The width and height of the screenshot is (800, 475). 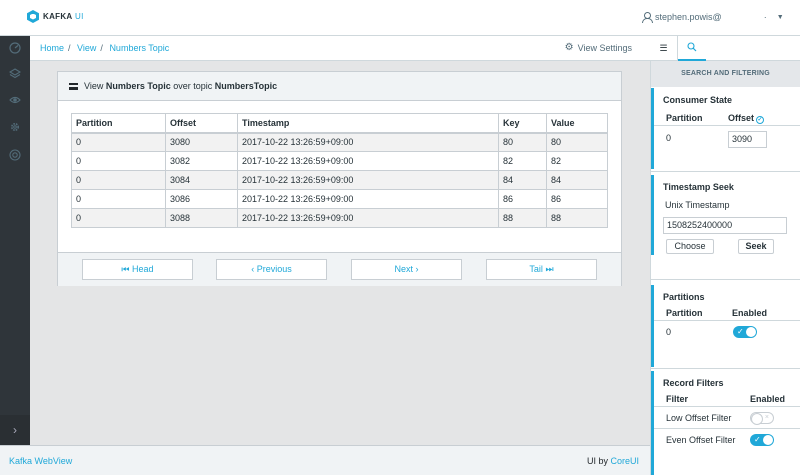 What do you see at coordinates (125, 269) in the screenshot?
I see `skip-back-icon: ⏮` at bounding box center [125, 269].